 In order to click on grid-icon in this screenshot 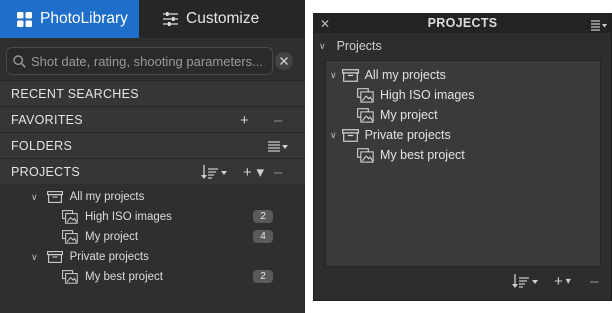, I will do `click(24, 19)`.